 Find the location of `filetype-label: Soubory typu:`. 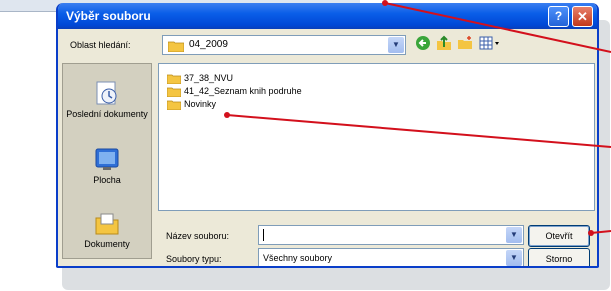

filetype-label: Soubory typu: is located at coordinates (194, 259).